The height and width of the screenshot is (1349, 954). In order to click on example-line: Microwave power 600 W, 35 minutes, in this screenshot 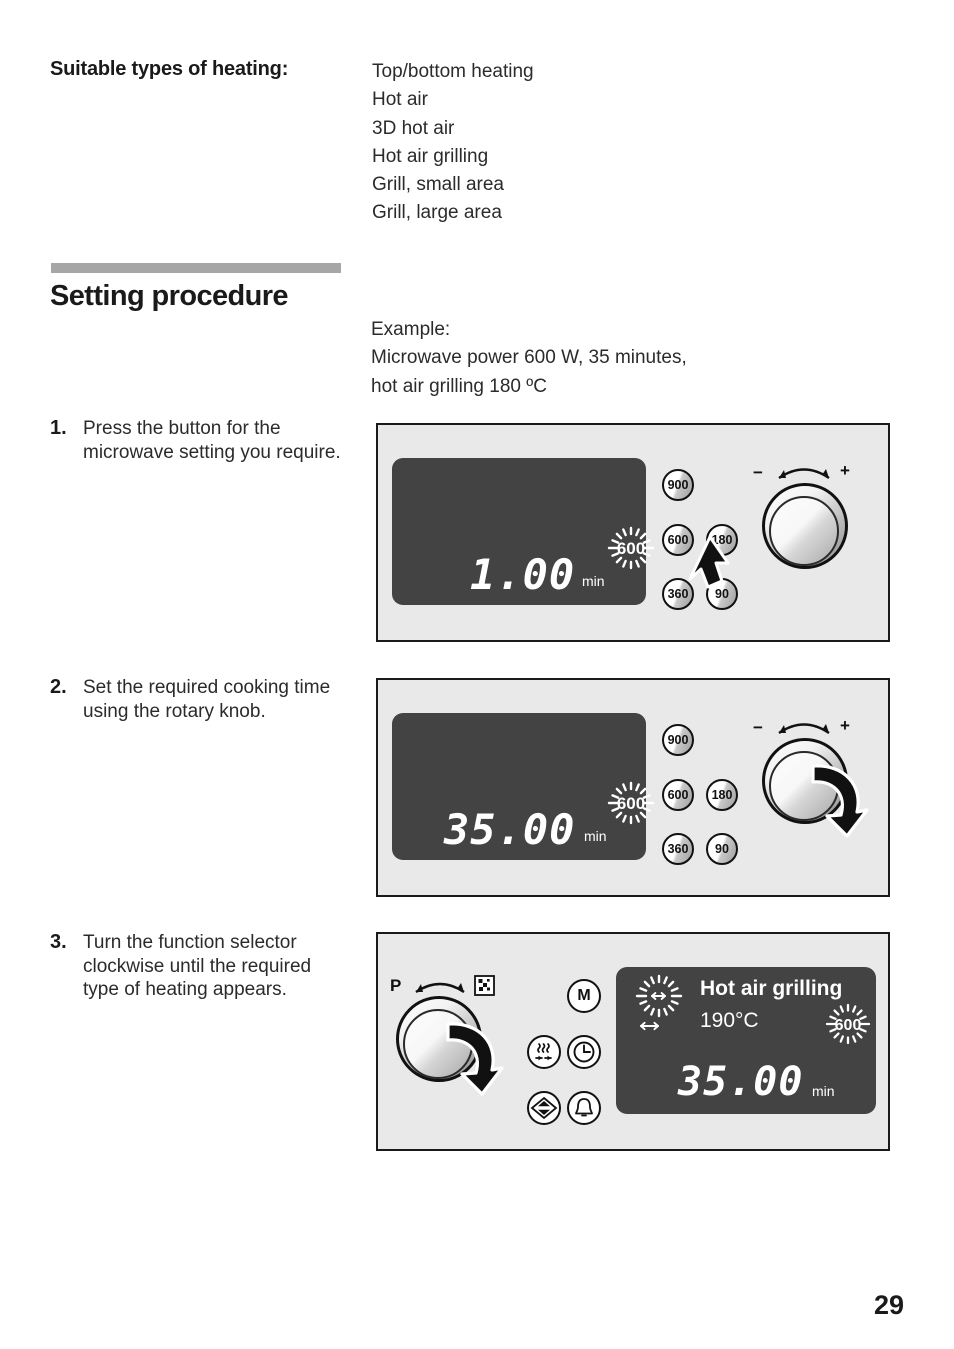, I will do `click(529, 358)`.